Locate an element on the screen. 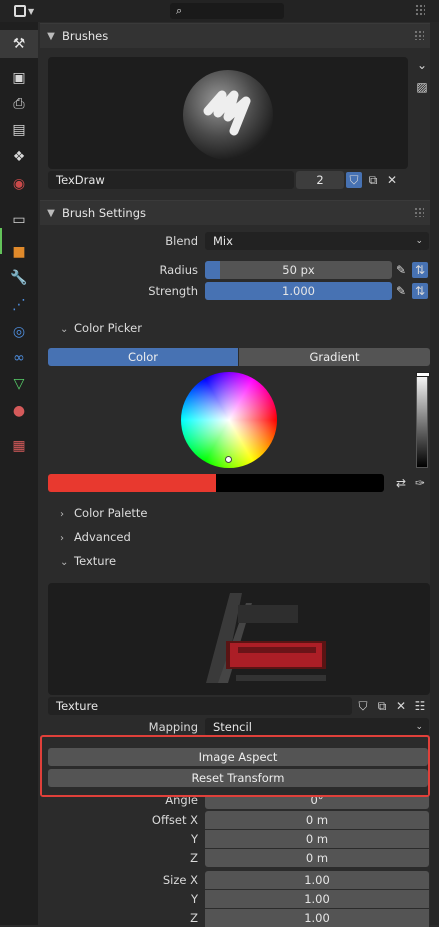  search-icon: ⌕ is located at coordinates (179, 10).